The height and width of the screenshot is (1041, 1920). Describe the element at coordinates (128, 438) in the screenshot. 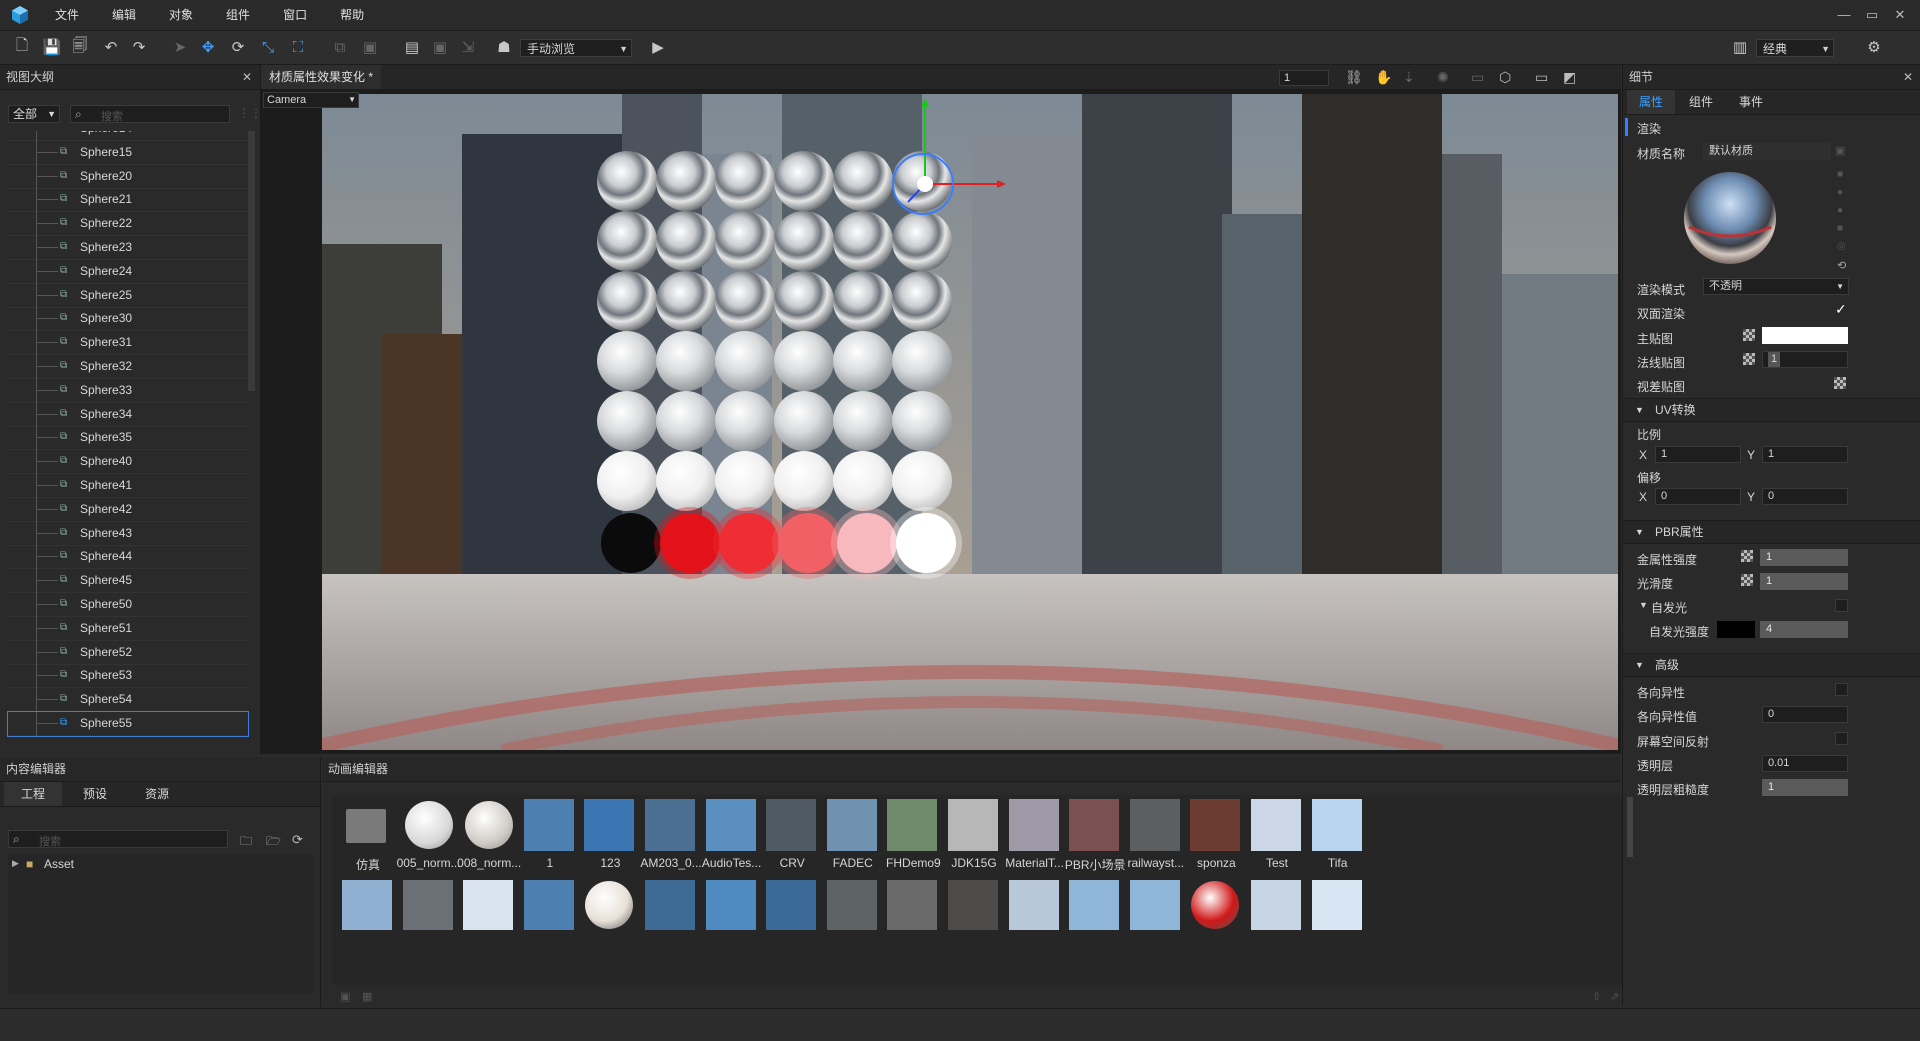

I see `outline-item: ⧉ Sphere35` at that location.